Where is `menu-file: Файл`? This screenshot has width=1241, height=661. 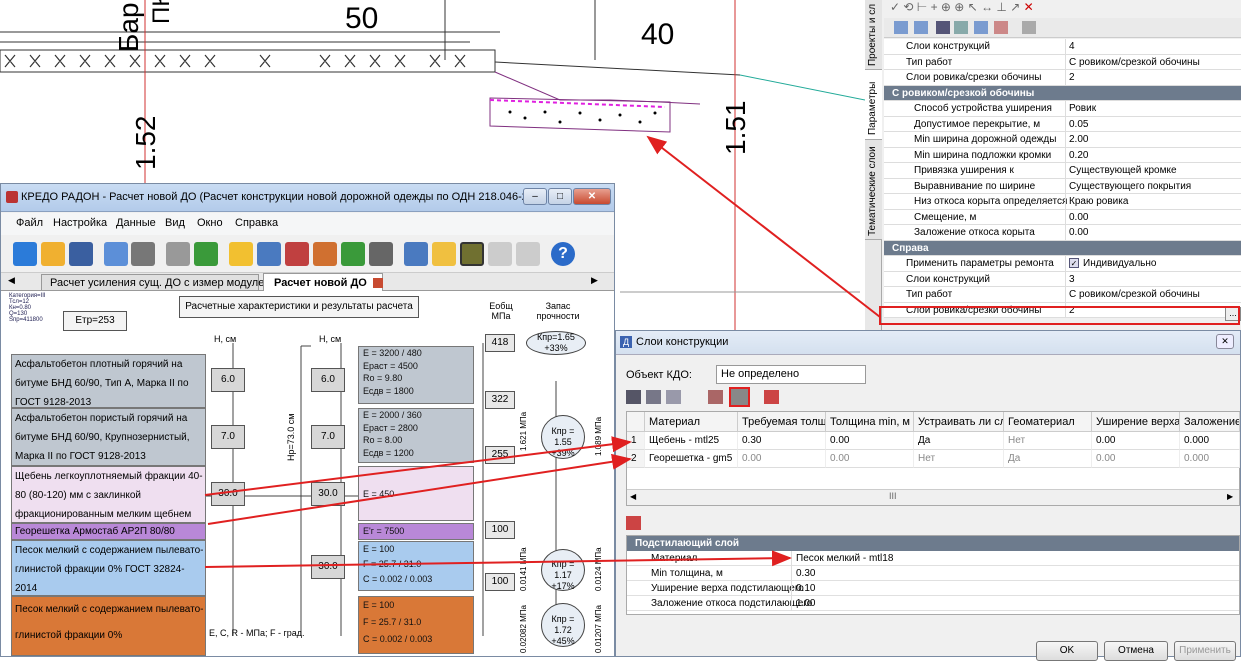
menu-file: Файл is located at coordinates (29, 223).